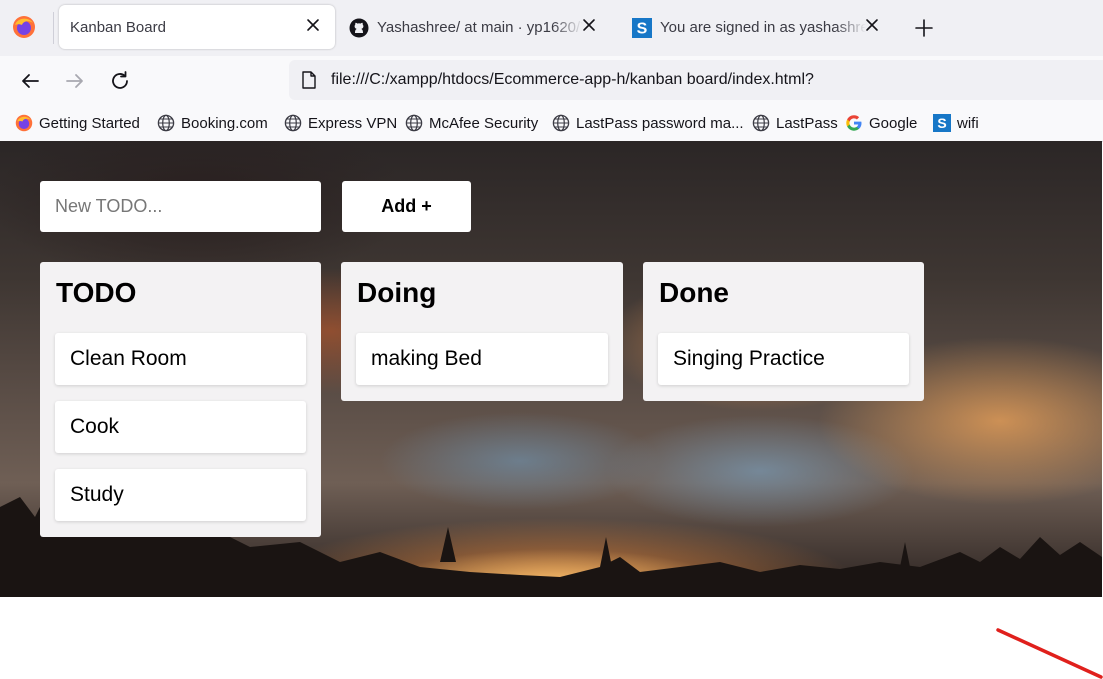 The height and width of the screenshot is (679, 1103). Describe the element at coordinates (484, 123) in the screenshot. I see `bookmark-label: McAfee Security` at that location.